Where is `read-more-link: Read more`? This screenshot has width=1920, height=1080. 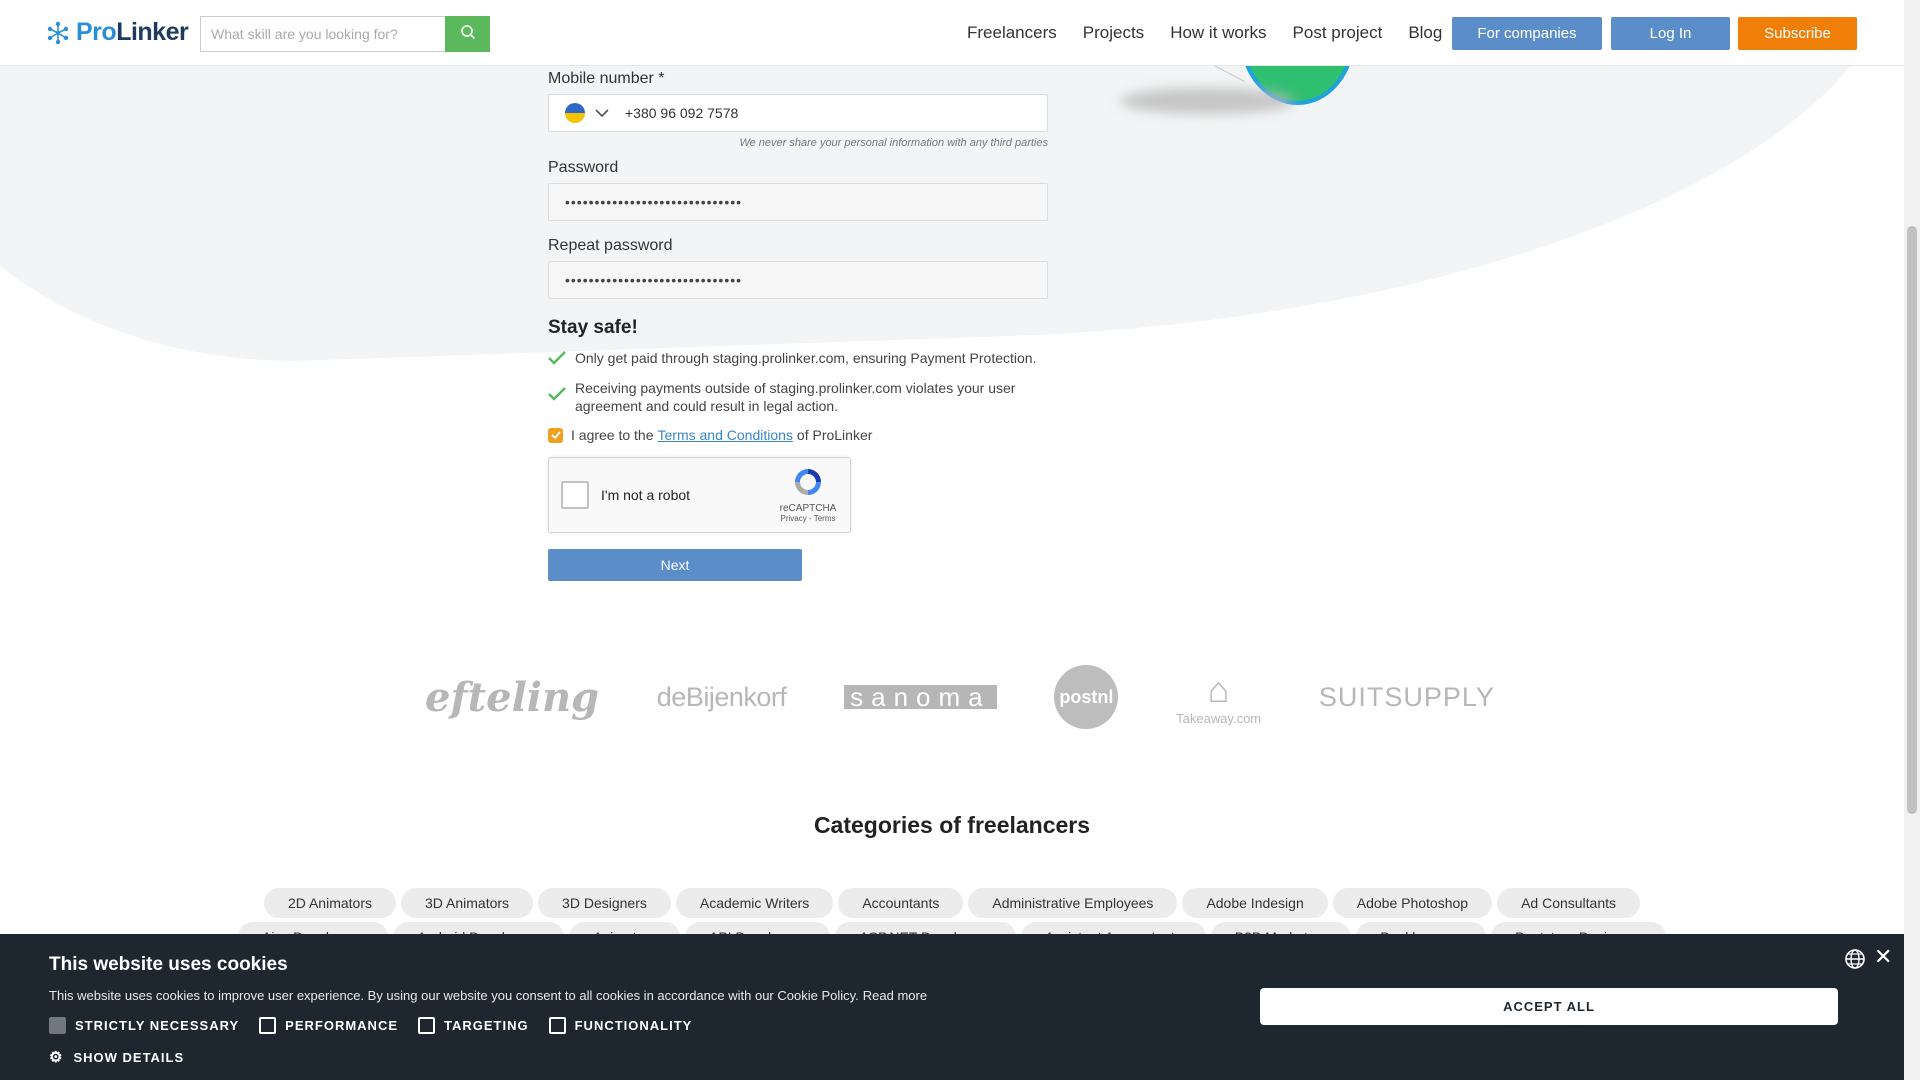 read-more-link: Read more is located at coordinates (895, 995).